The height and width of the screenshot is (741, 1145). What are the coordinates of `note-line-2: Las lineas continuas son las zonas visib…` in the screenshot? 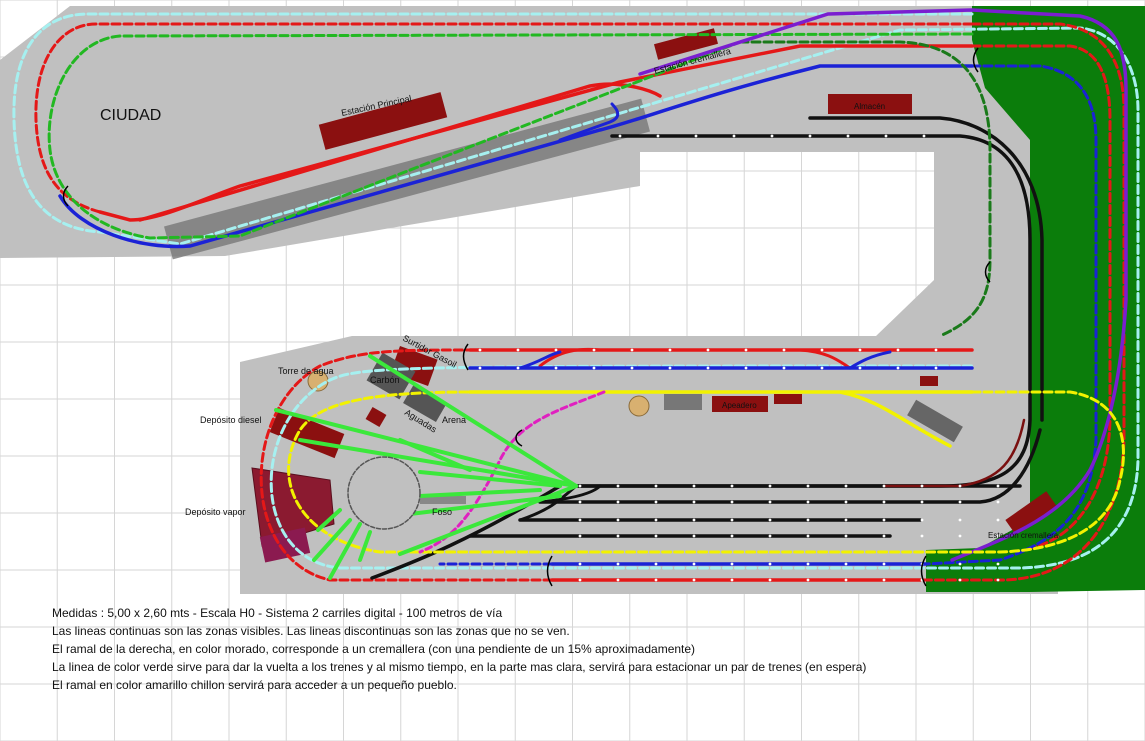 It's located at (311, 631).